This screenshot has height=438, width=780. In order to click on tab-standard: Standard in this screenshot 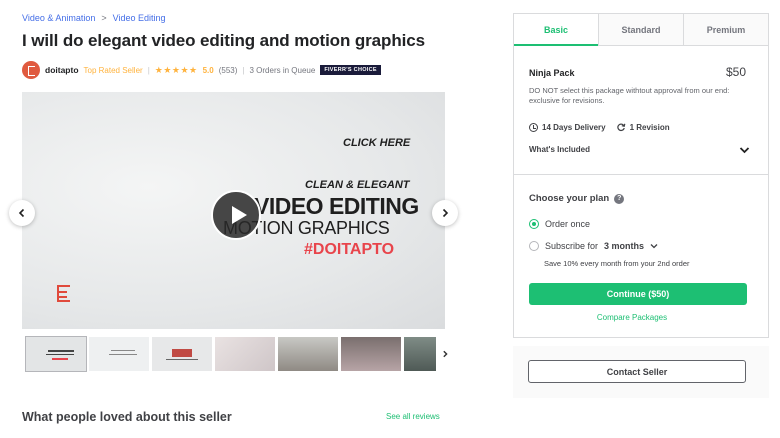, I will do `click(640, 29)`.